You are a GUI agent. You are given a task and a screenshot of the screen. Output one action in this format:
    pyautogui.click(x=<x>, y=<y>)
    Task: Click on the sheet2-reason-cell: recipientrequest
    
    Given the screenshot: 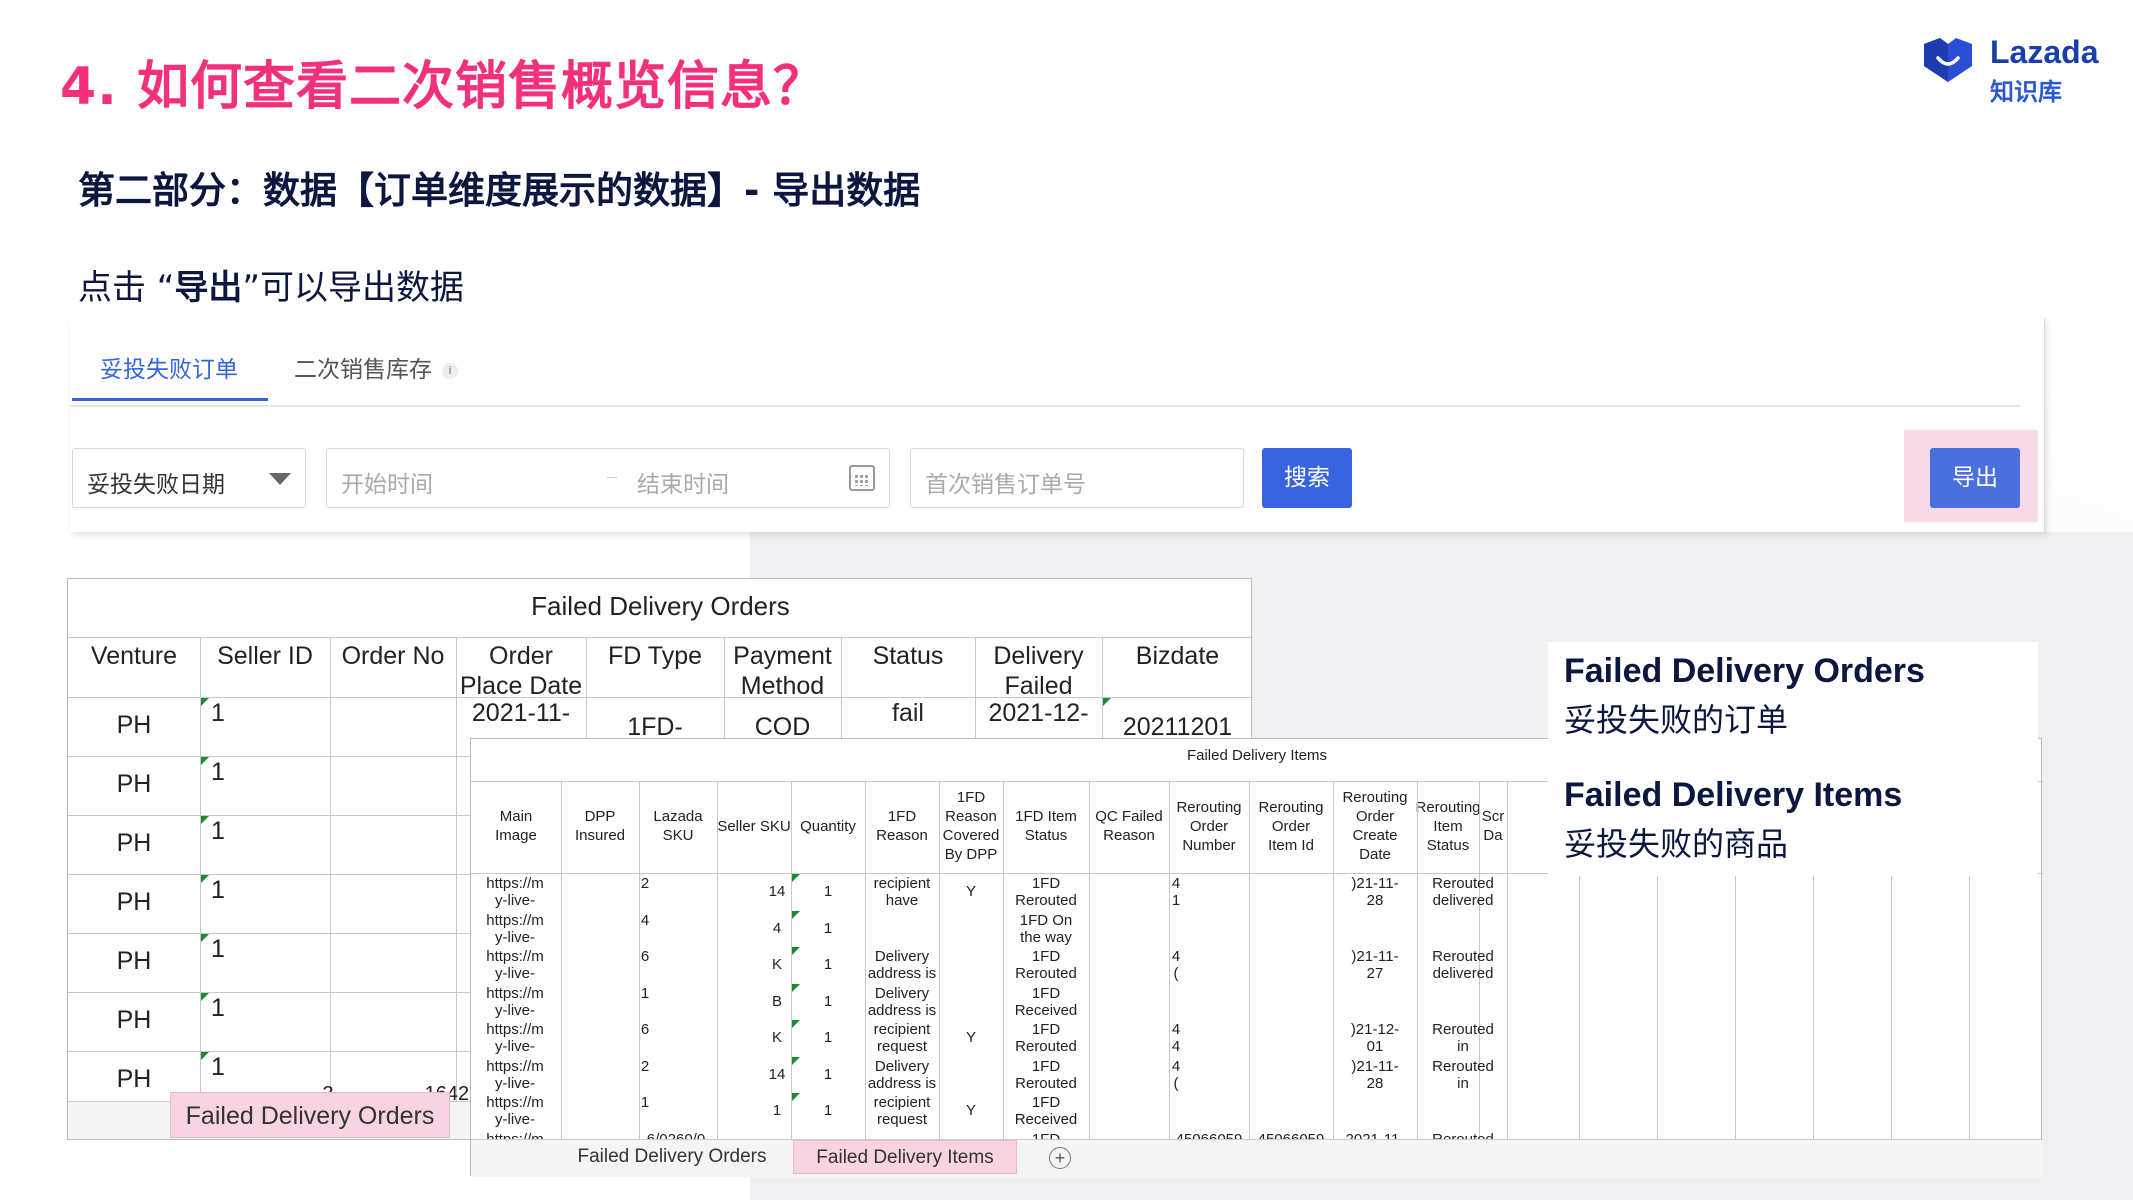 What is the action you would take?
    pyautogui.click(x=902, y=1111)
    